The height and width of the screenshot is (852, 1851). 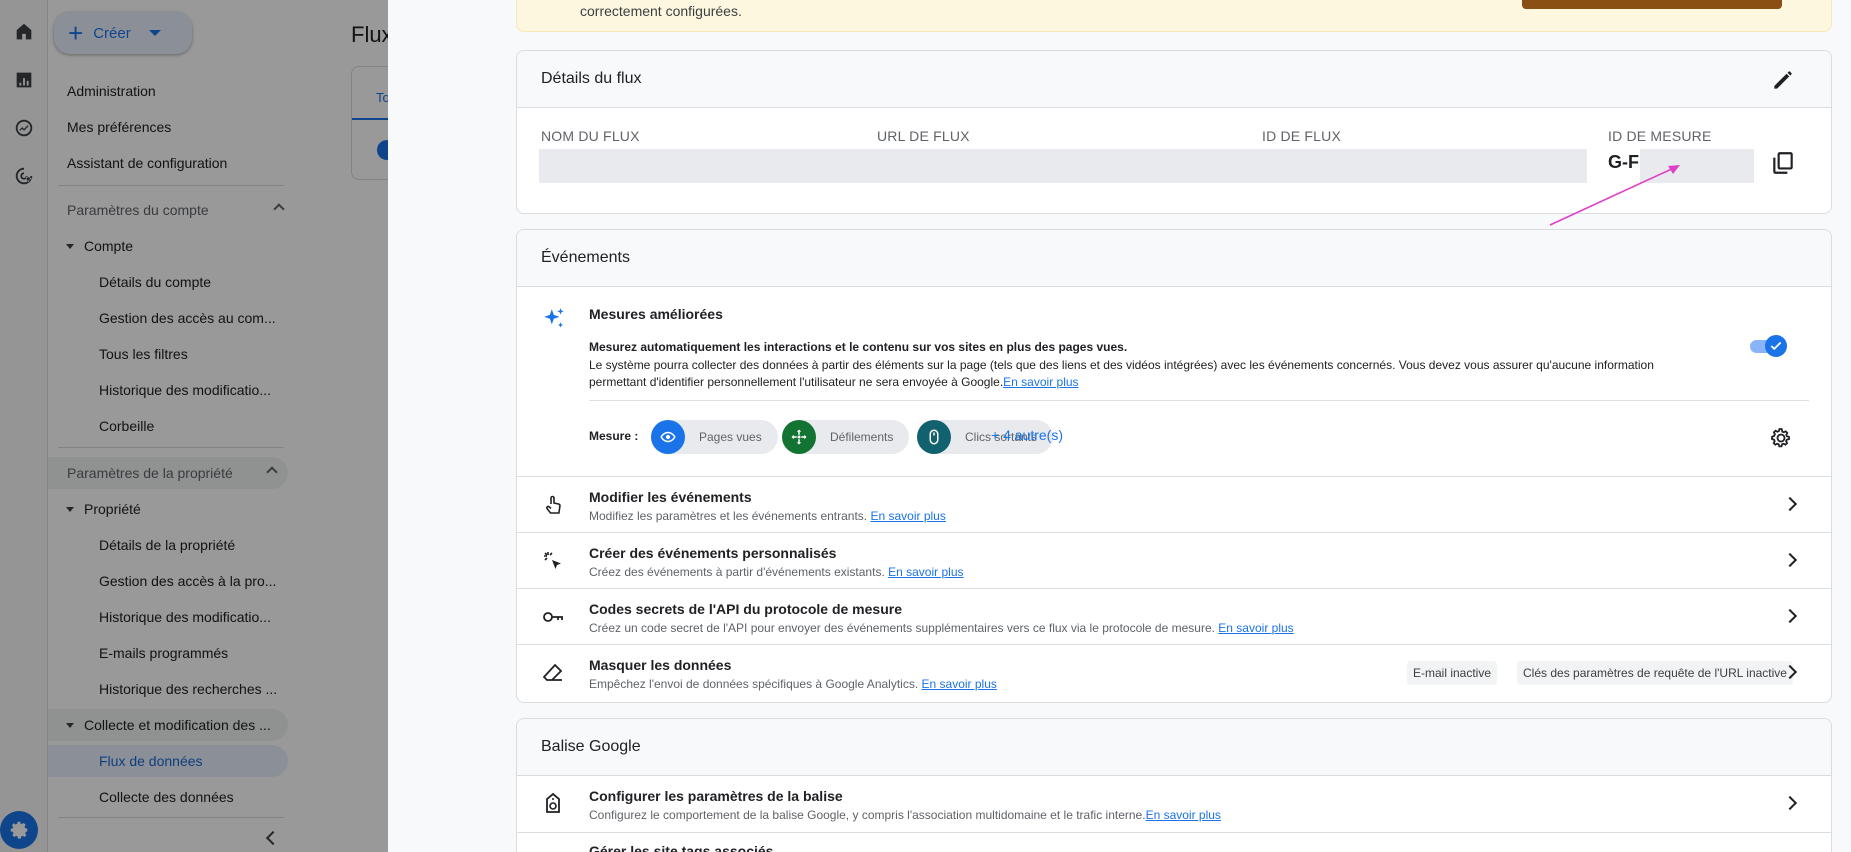 I want to click on copy-icon, so click(x=1783, y=163).